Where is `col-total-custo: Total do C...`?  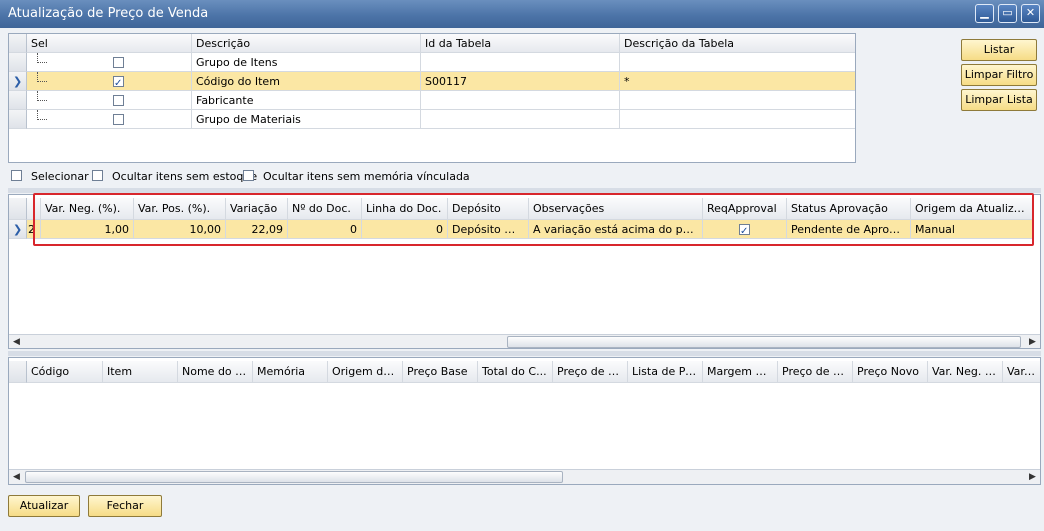
col-total-custo: Total do C... is located at coordinates (515, 372).